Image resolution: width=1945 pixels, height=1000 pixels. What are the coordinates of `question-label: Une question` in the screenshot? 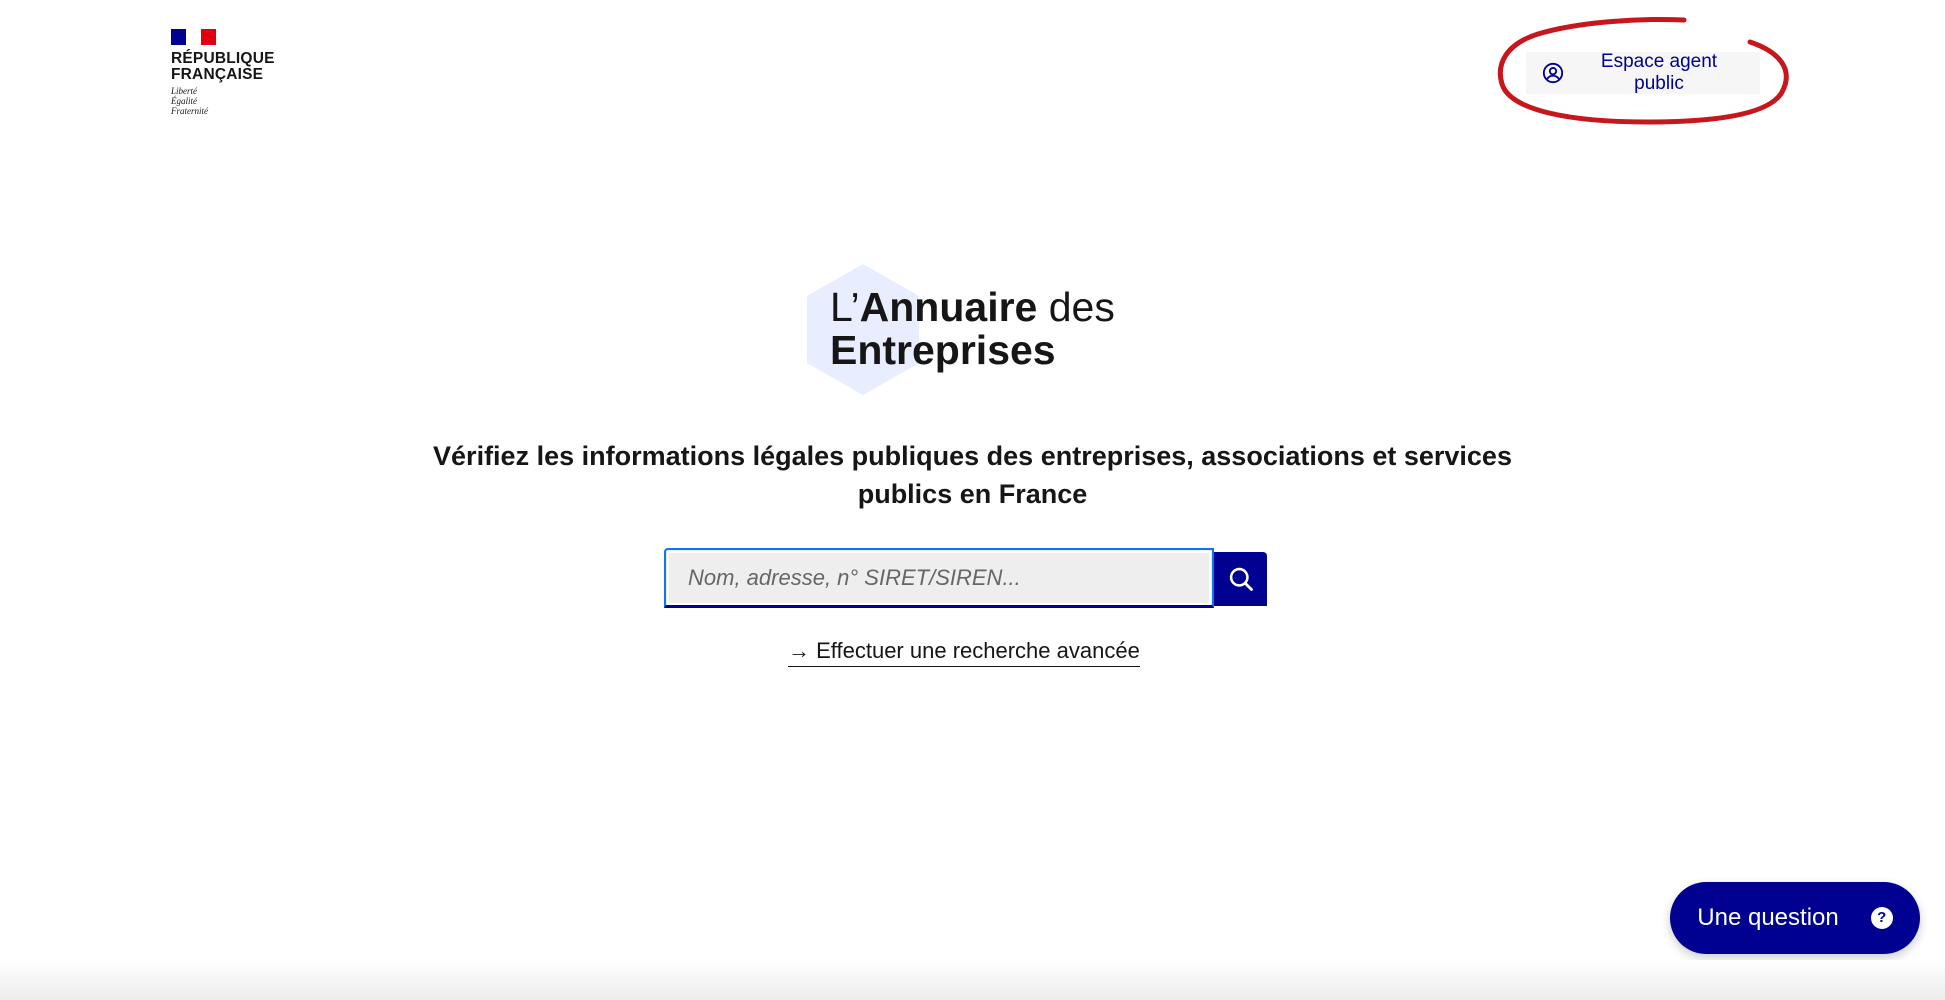 It's located at (1768, 917).